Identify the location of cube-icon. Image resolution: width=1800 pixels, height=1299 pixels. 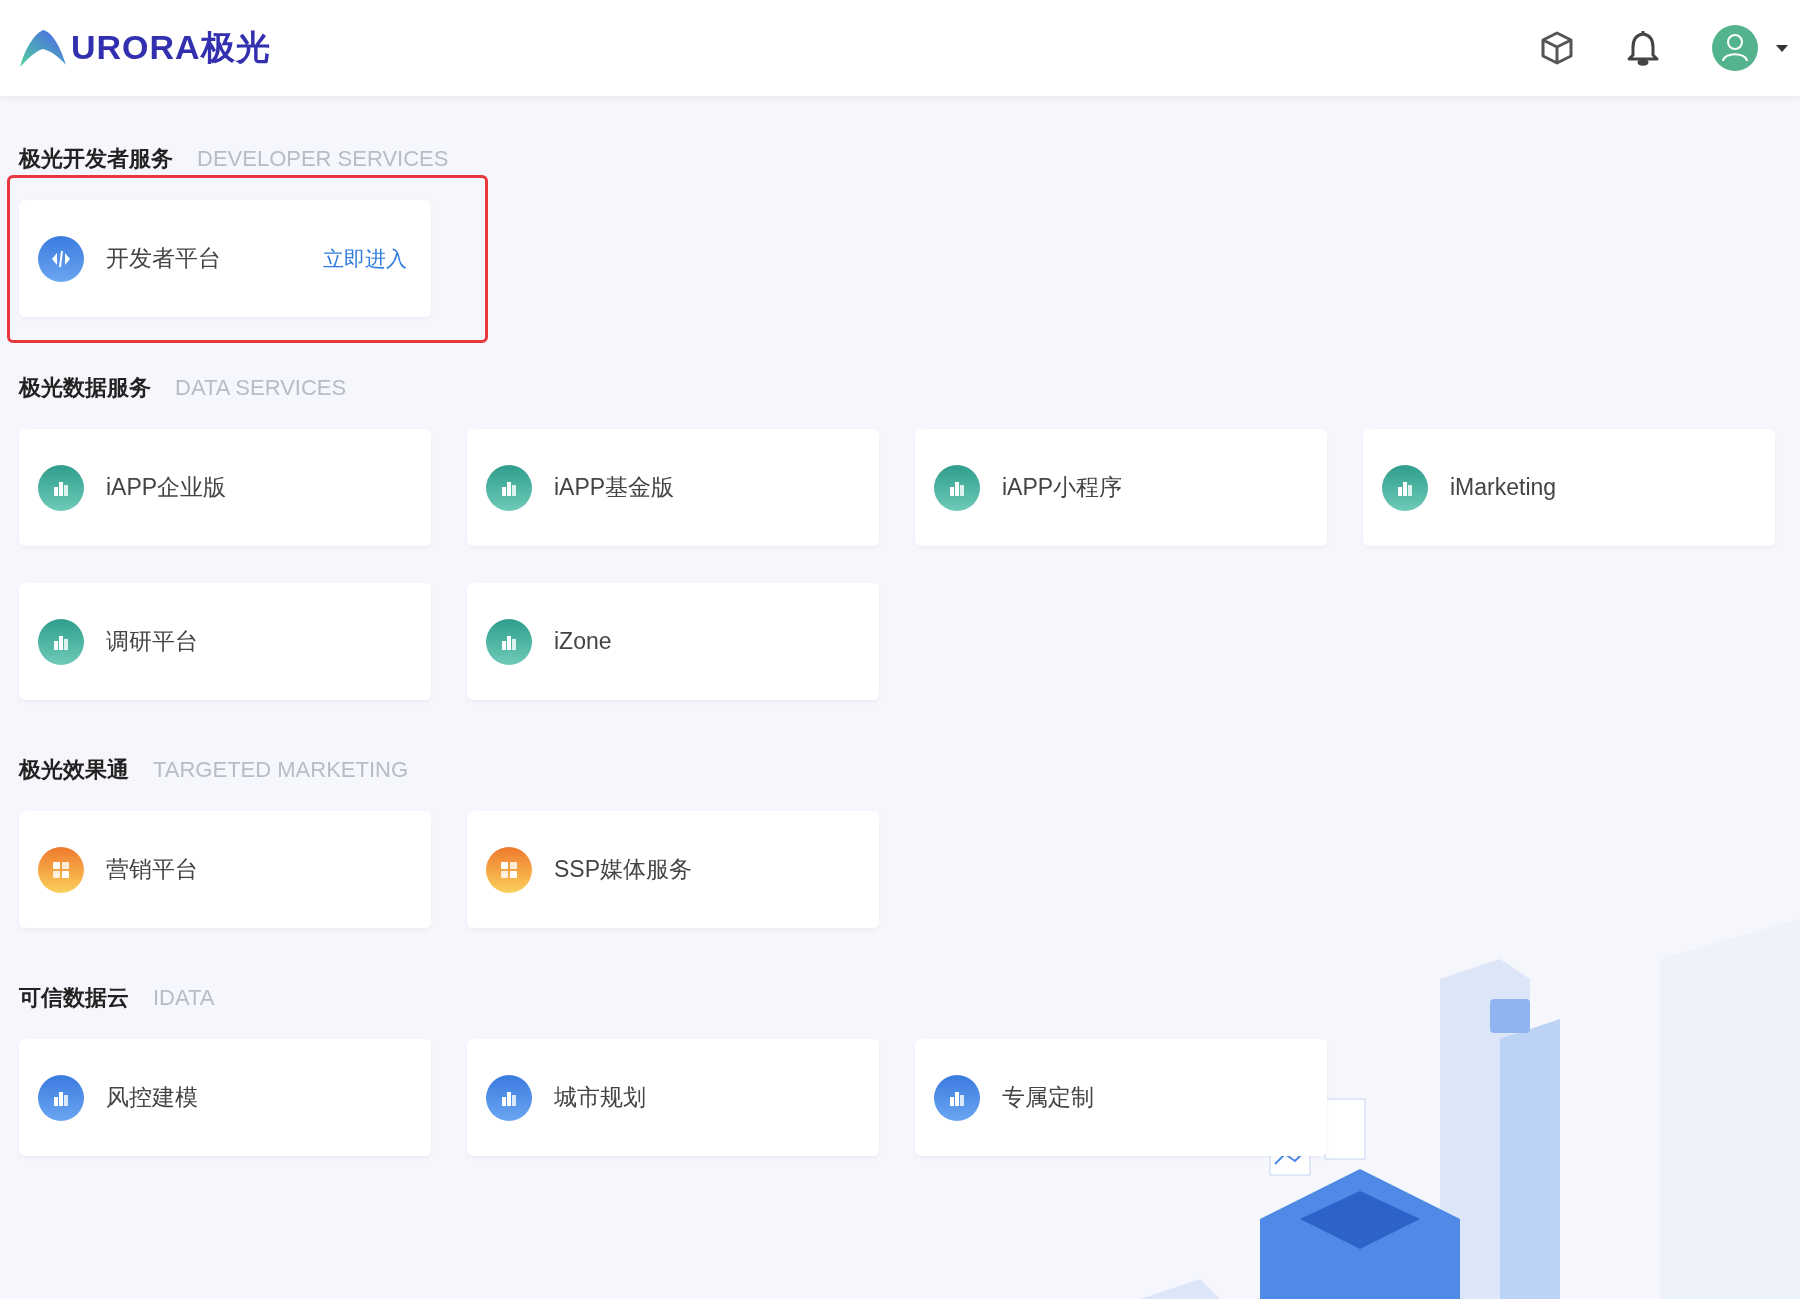
(1557, 48).